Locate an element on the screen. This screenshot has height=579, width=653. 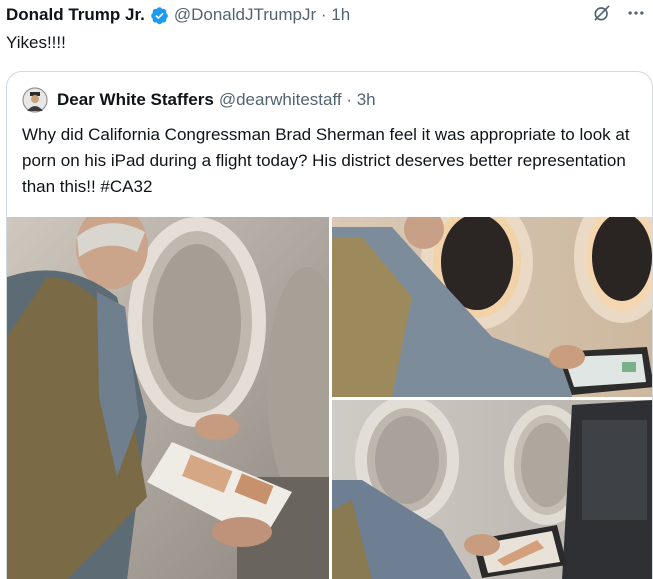
grok-icon is located at coordinates (602, 13).